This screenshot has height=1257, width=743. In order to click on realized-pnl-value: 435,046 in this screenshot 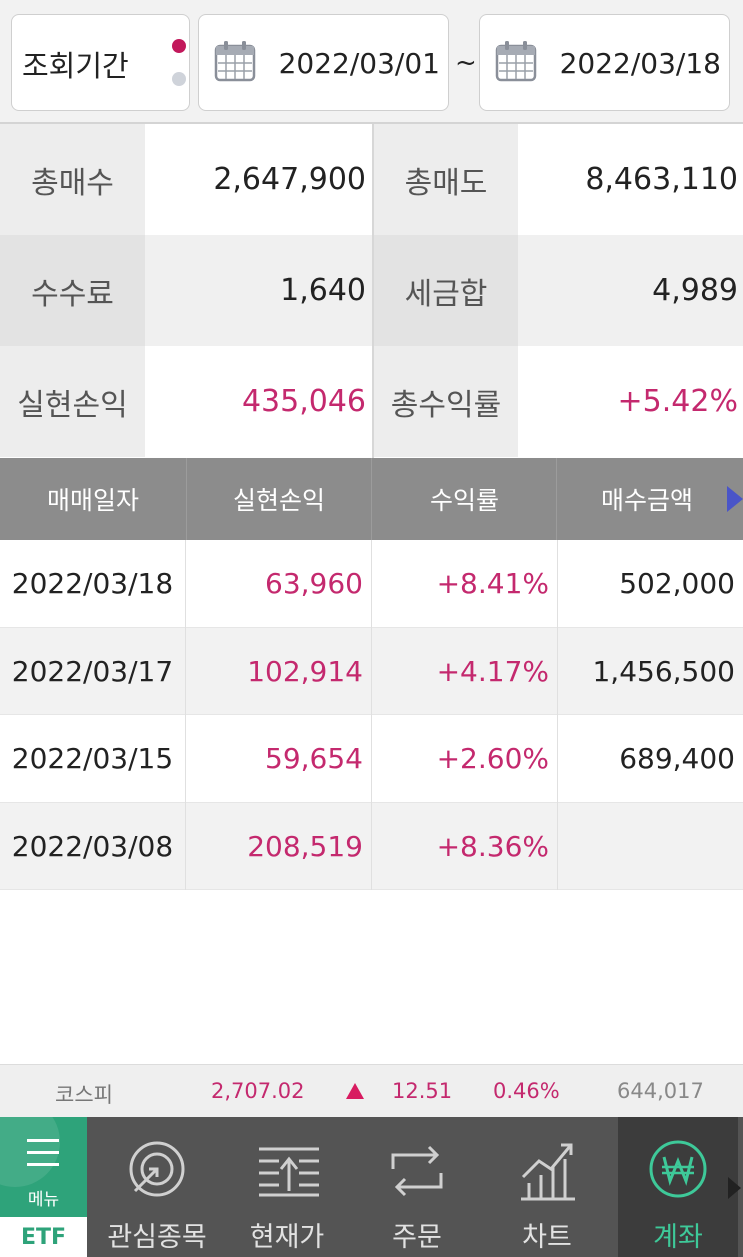, I will do `click(258, 401)`.